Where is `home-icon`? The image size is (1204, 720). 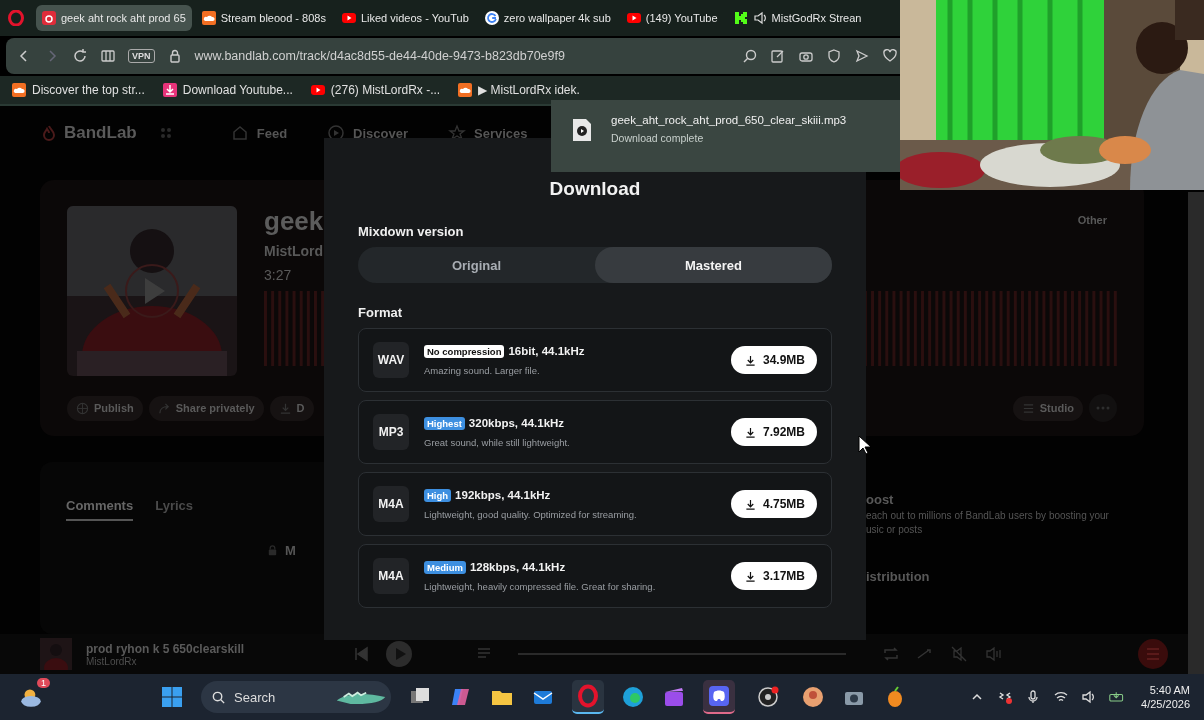 home-icon is located at coordinates (239, 133).